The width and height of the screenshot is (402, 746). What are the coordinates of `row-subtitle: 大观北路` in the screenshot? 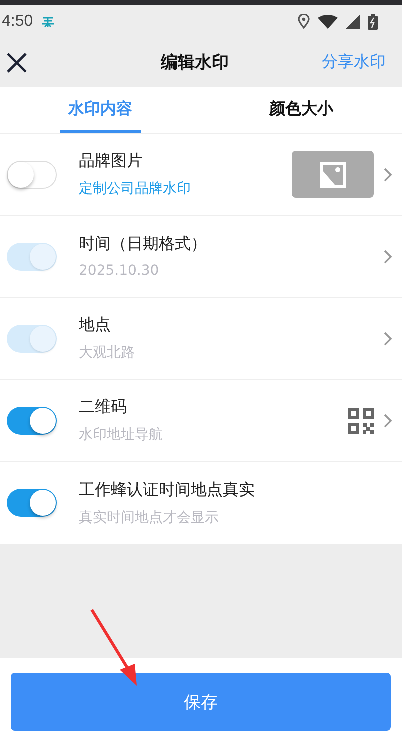 It's located at (107, 353).